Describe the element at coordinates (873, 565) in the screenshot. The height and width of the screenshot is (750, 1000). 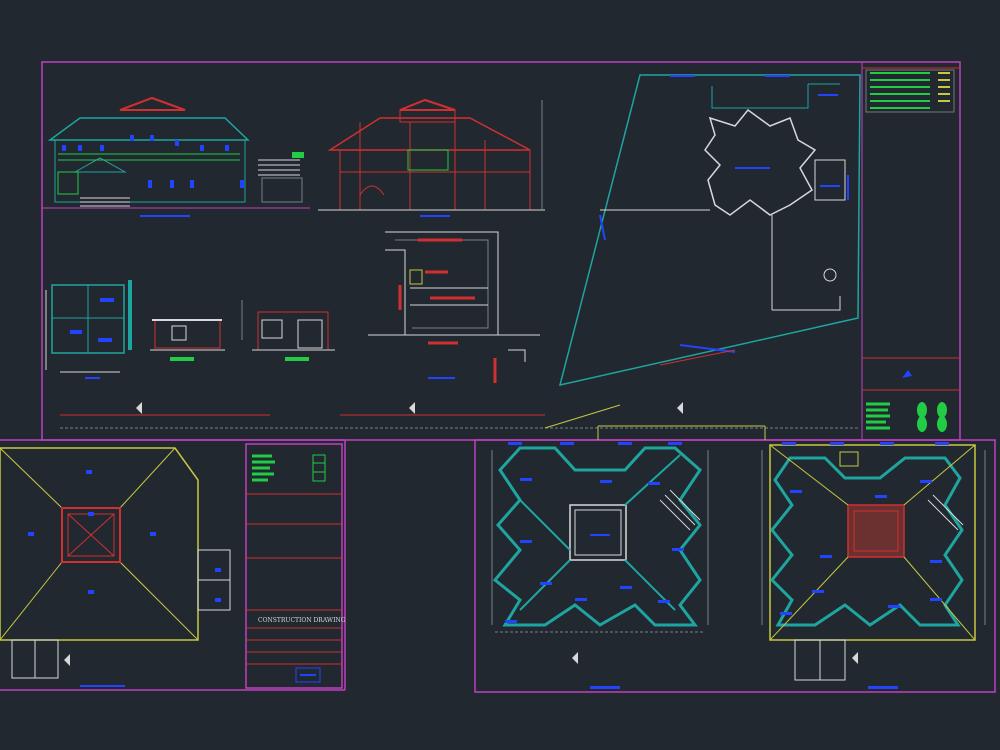
I see `first-floor-plan` at that location.